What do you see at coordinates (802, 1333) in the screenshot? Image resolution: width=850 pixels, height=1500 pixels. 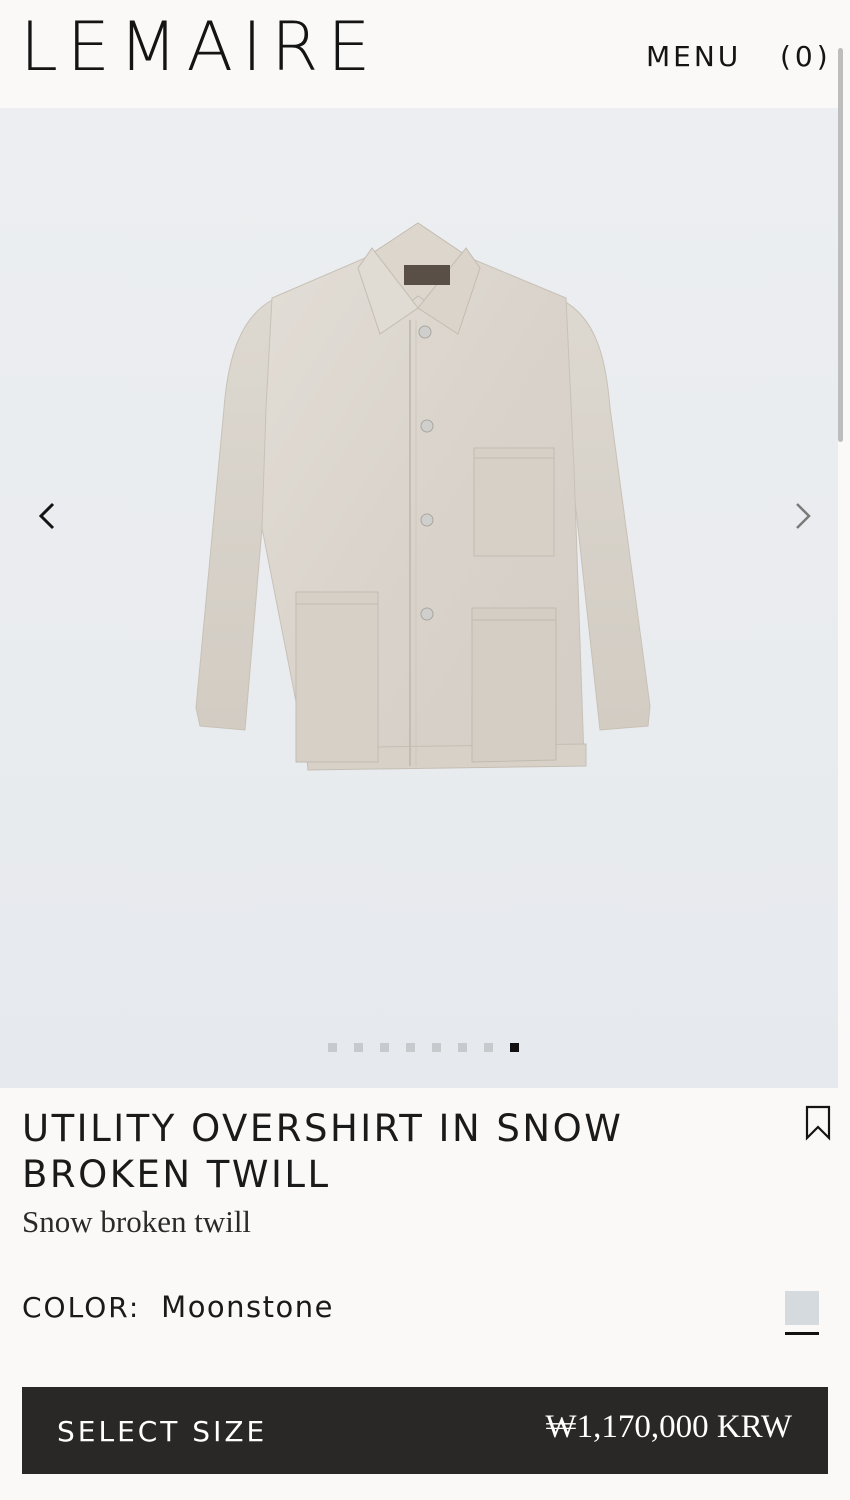 I see `swatch-selected-indicator` at bounding box center [802, 1333].